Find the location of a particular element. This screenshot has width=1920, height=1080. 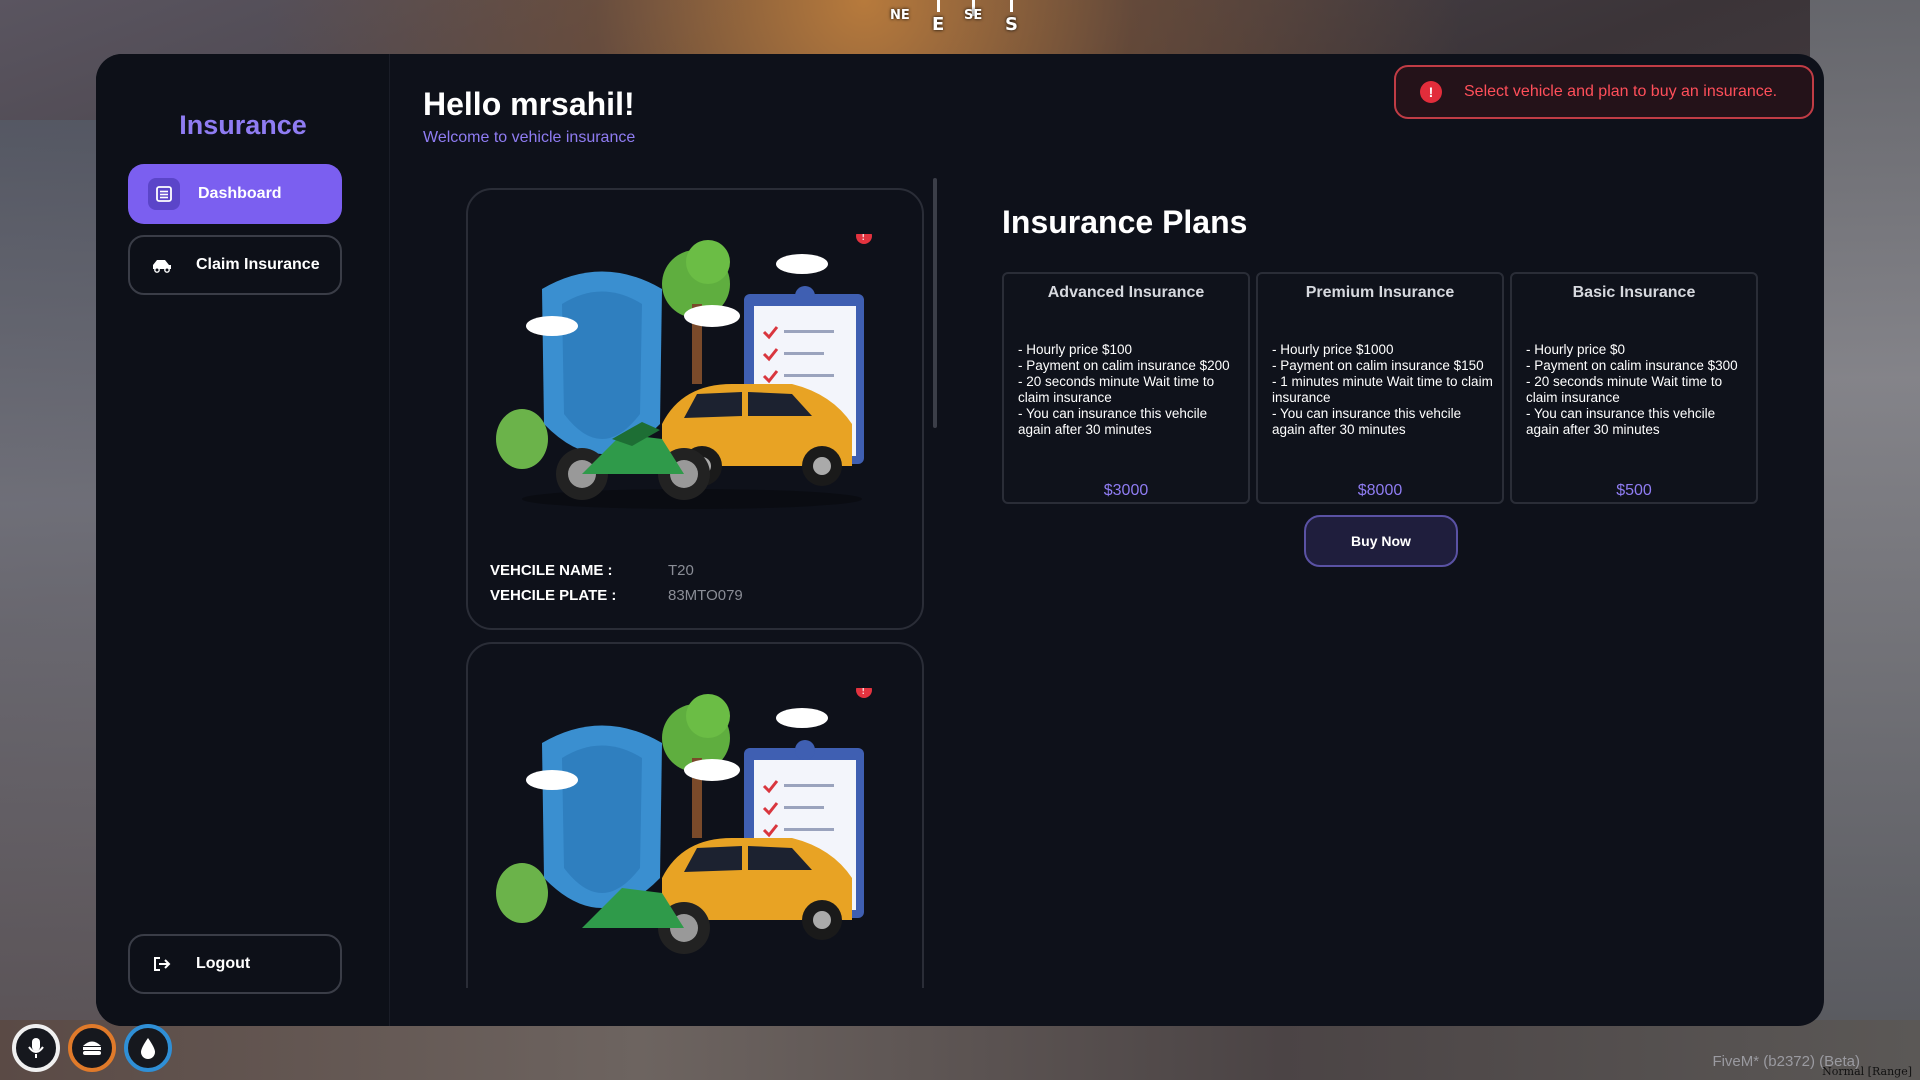

app-title: Insurance is located at coordinates (243, 125).